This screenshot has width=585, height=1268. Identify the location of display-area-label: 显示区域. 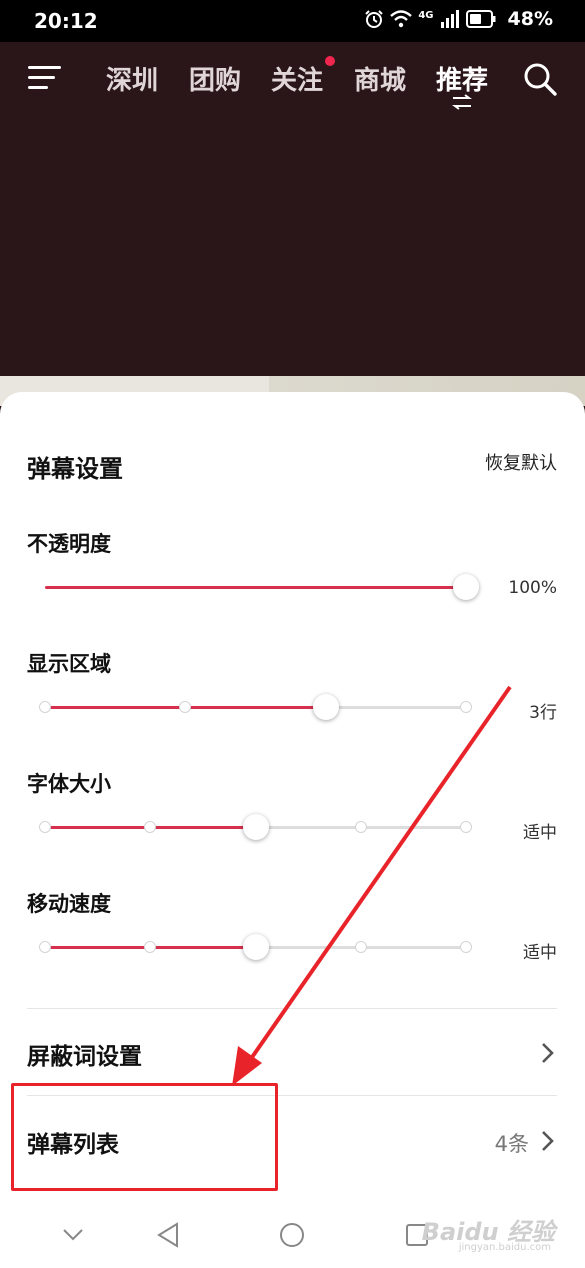
(69, 664).